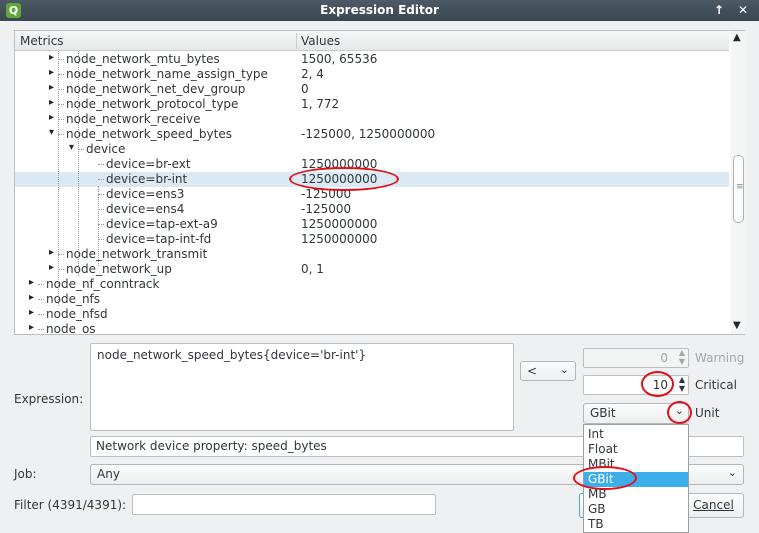  Describe the element at coordinates (713, 505) in the screenshot. I see `cancel-button: Cancel` at that location.